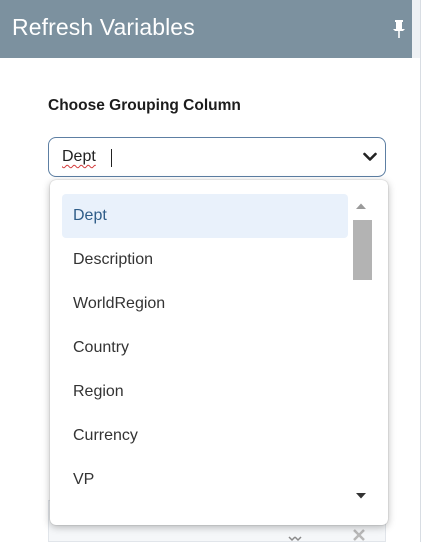 The width and height of the screenshot is (428, 542). I want to click on scroll-down-arrow-icon, so click(361, 496).